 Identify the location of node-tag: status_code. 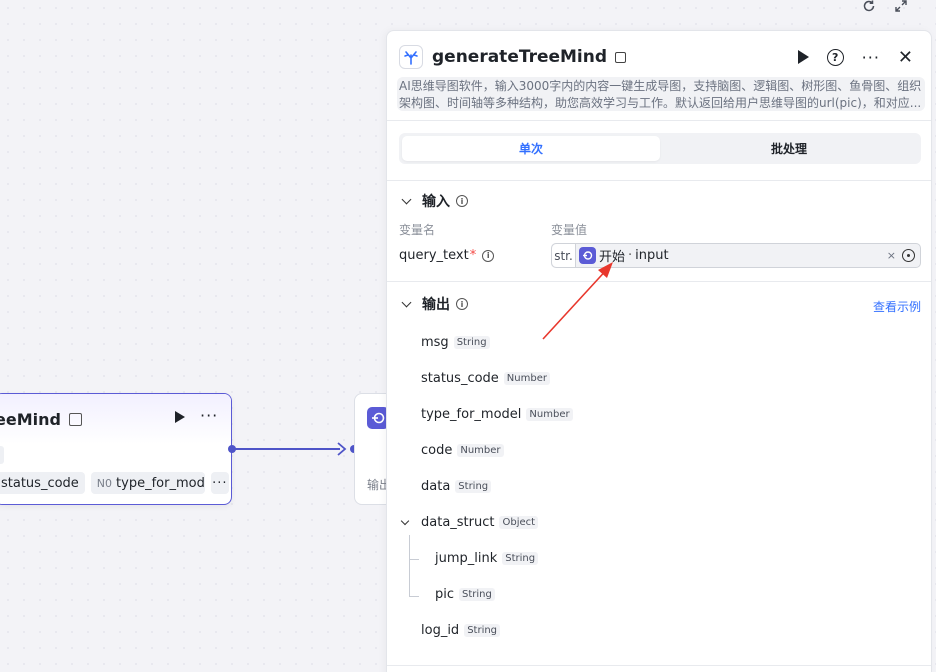
(42, 483).